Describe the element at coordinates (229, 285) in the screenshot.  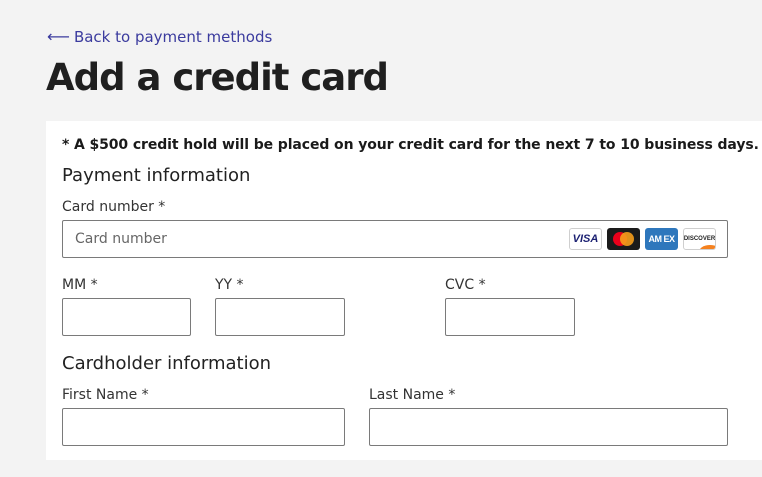
I see `yy-label: YY *` at that location.